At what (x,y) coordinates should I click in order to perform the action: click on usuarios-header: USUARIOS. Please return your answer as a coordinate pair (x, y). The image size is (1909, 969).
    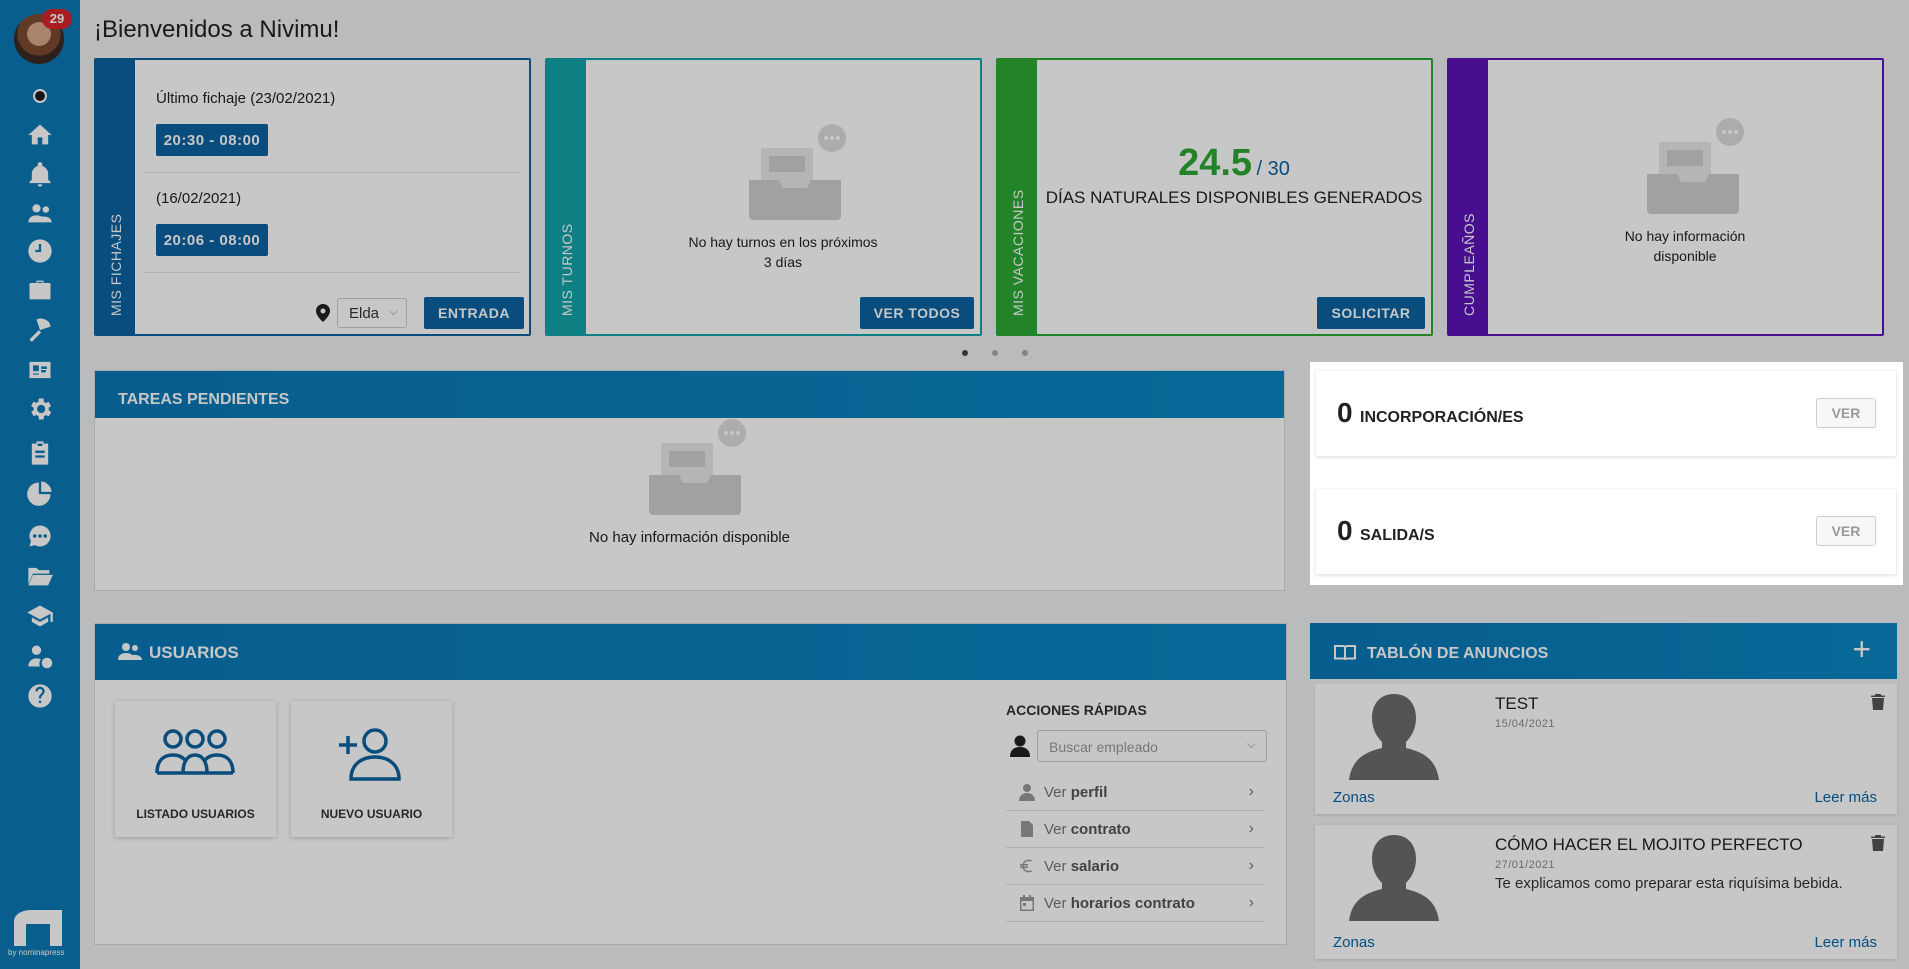
    Looking at the image, I should click on (690, 652).